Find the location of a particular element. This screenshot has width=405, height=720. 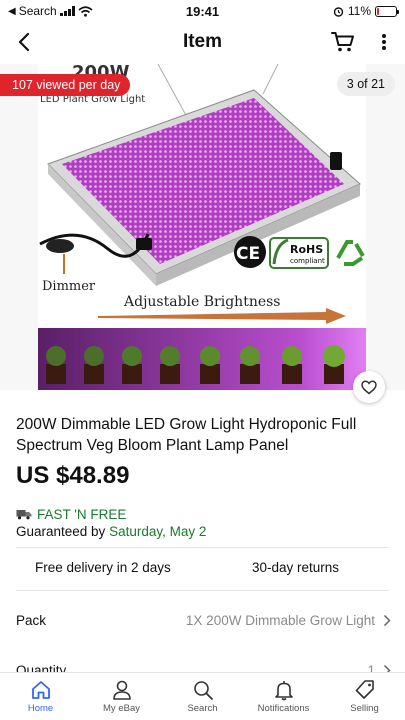

fast-n-free-label: FAST 'N FREE is located at coordinates (82, 514).